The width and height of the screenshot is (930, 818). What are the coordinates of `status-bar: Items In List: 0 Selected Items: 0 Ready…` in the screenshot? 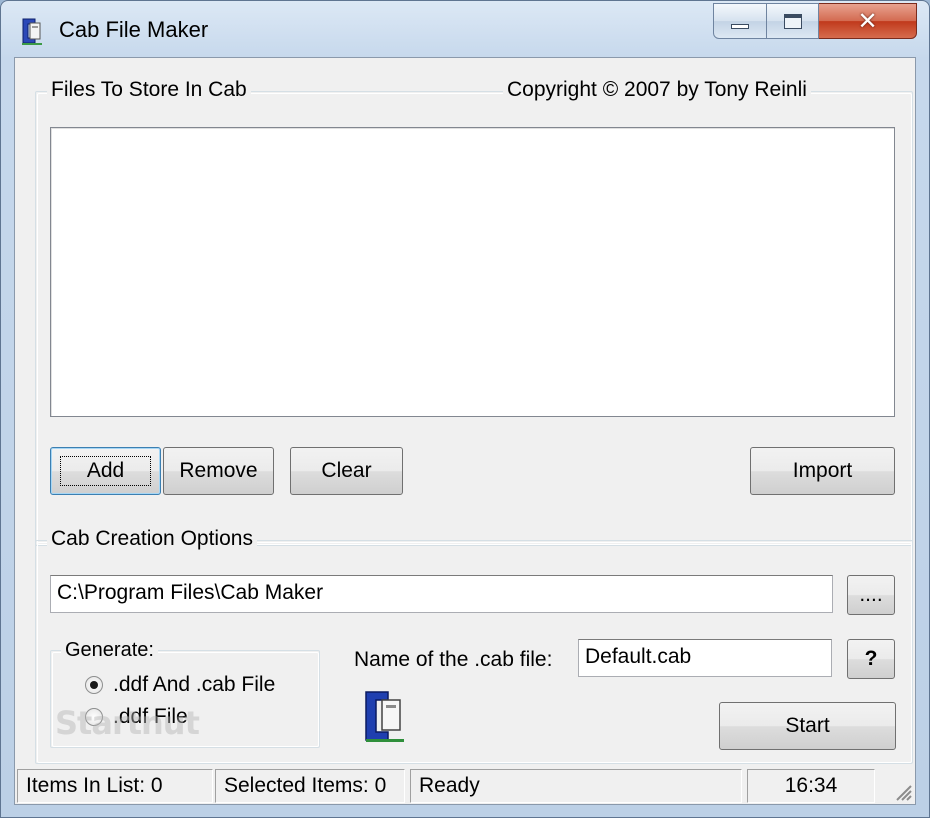 It's located at (465, 785).